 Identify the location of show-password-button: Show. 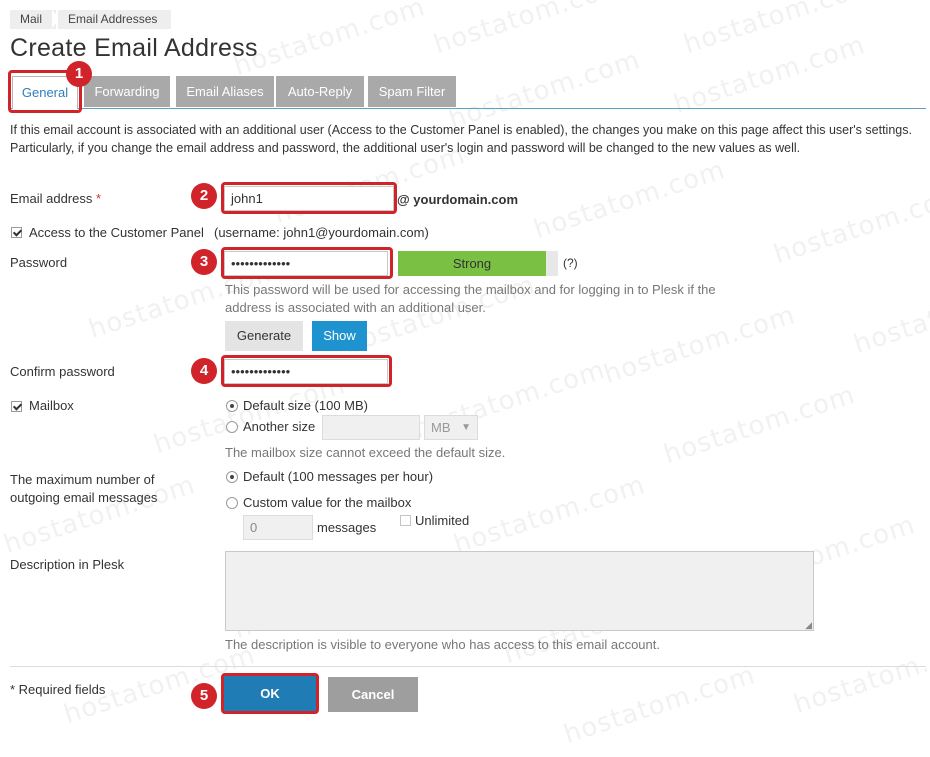
(339, 336).